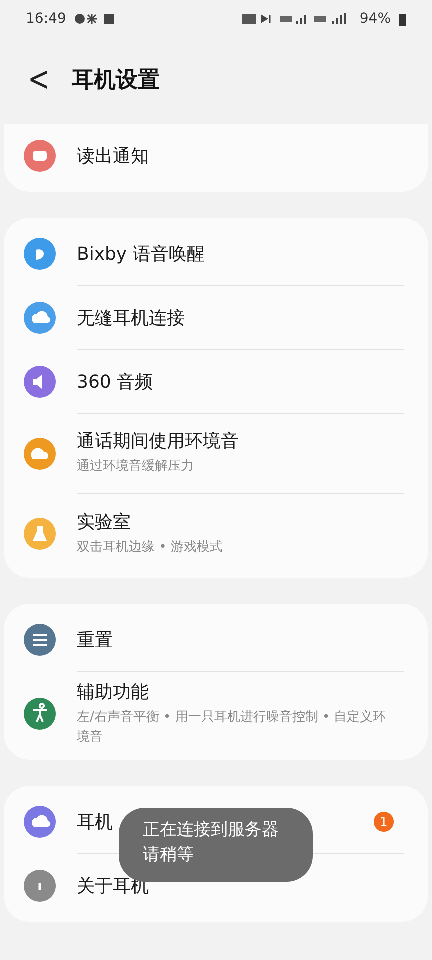 This screenshot has width=432, height=960. What do you see at coordinates (131, 318) in the screenshot?
I see `item-title: 无缝耳机连接` at bounding box center [131, 318].